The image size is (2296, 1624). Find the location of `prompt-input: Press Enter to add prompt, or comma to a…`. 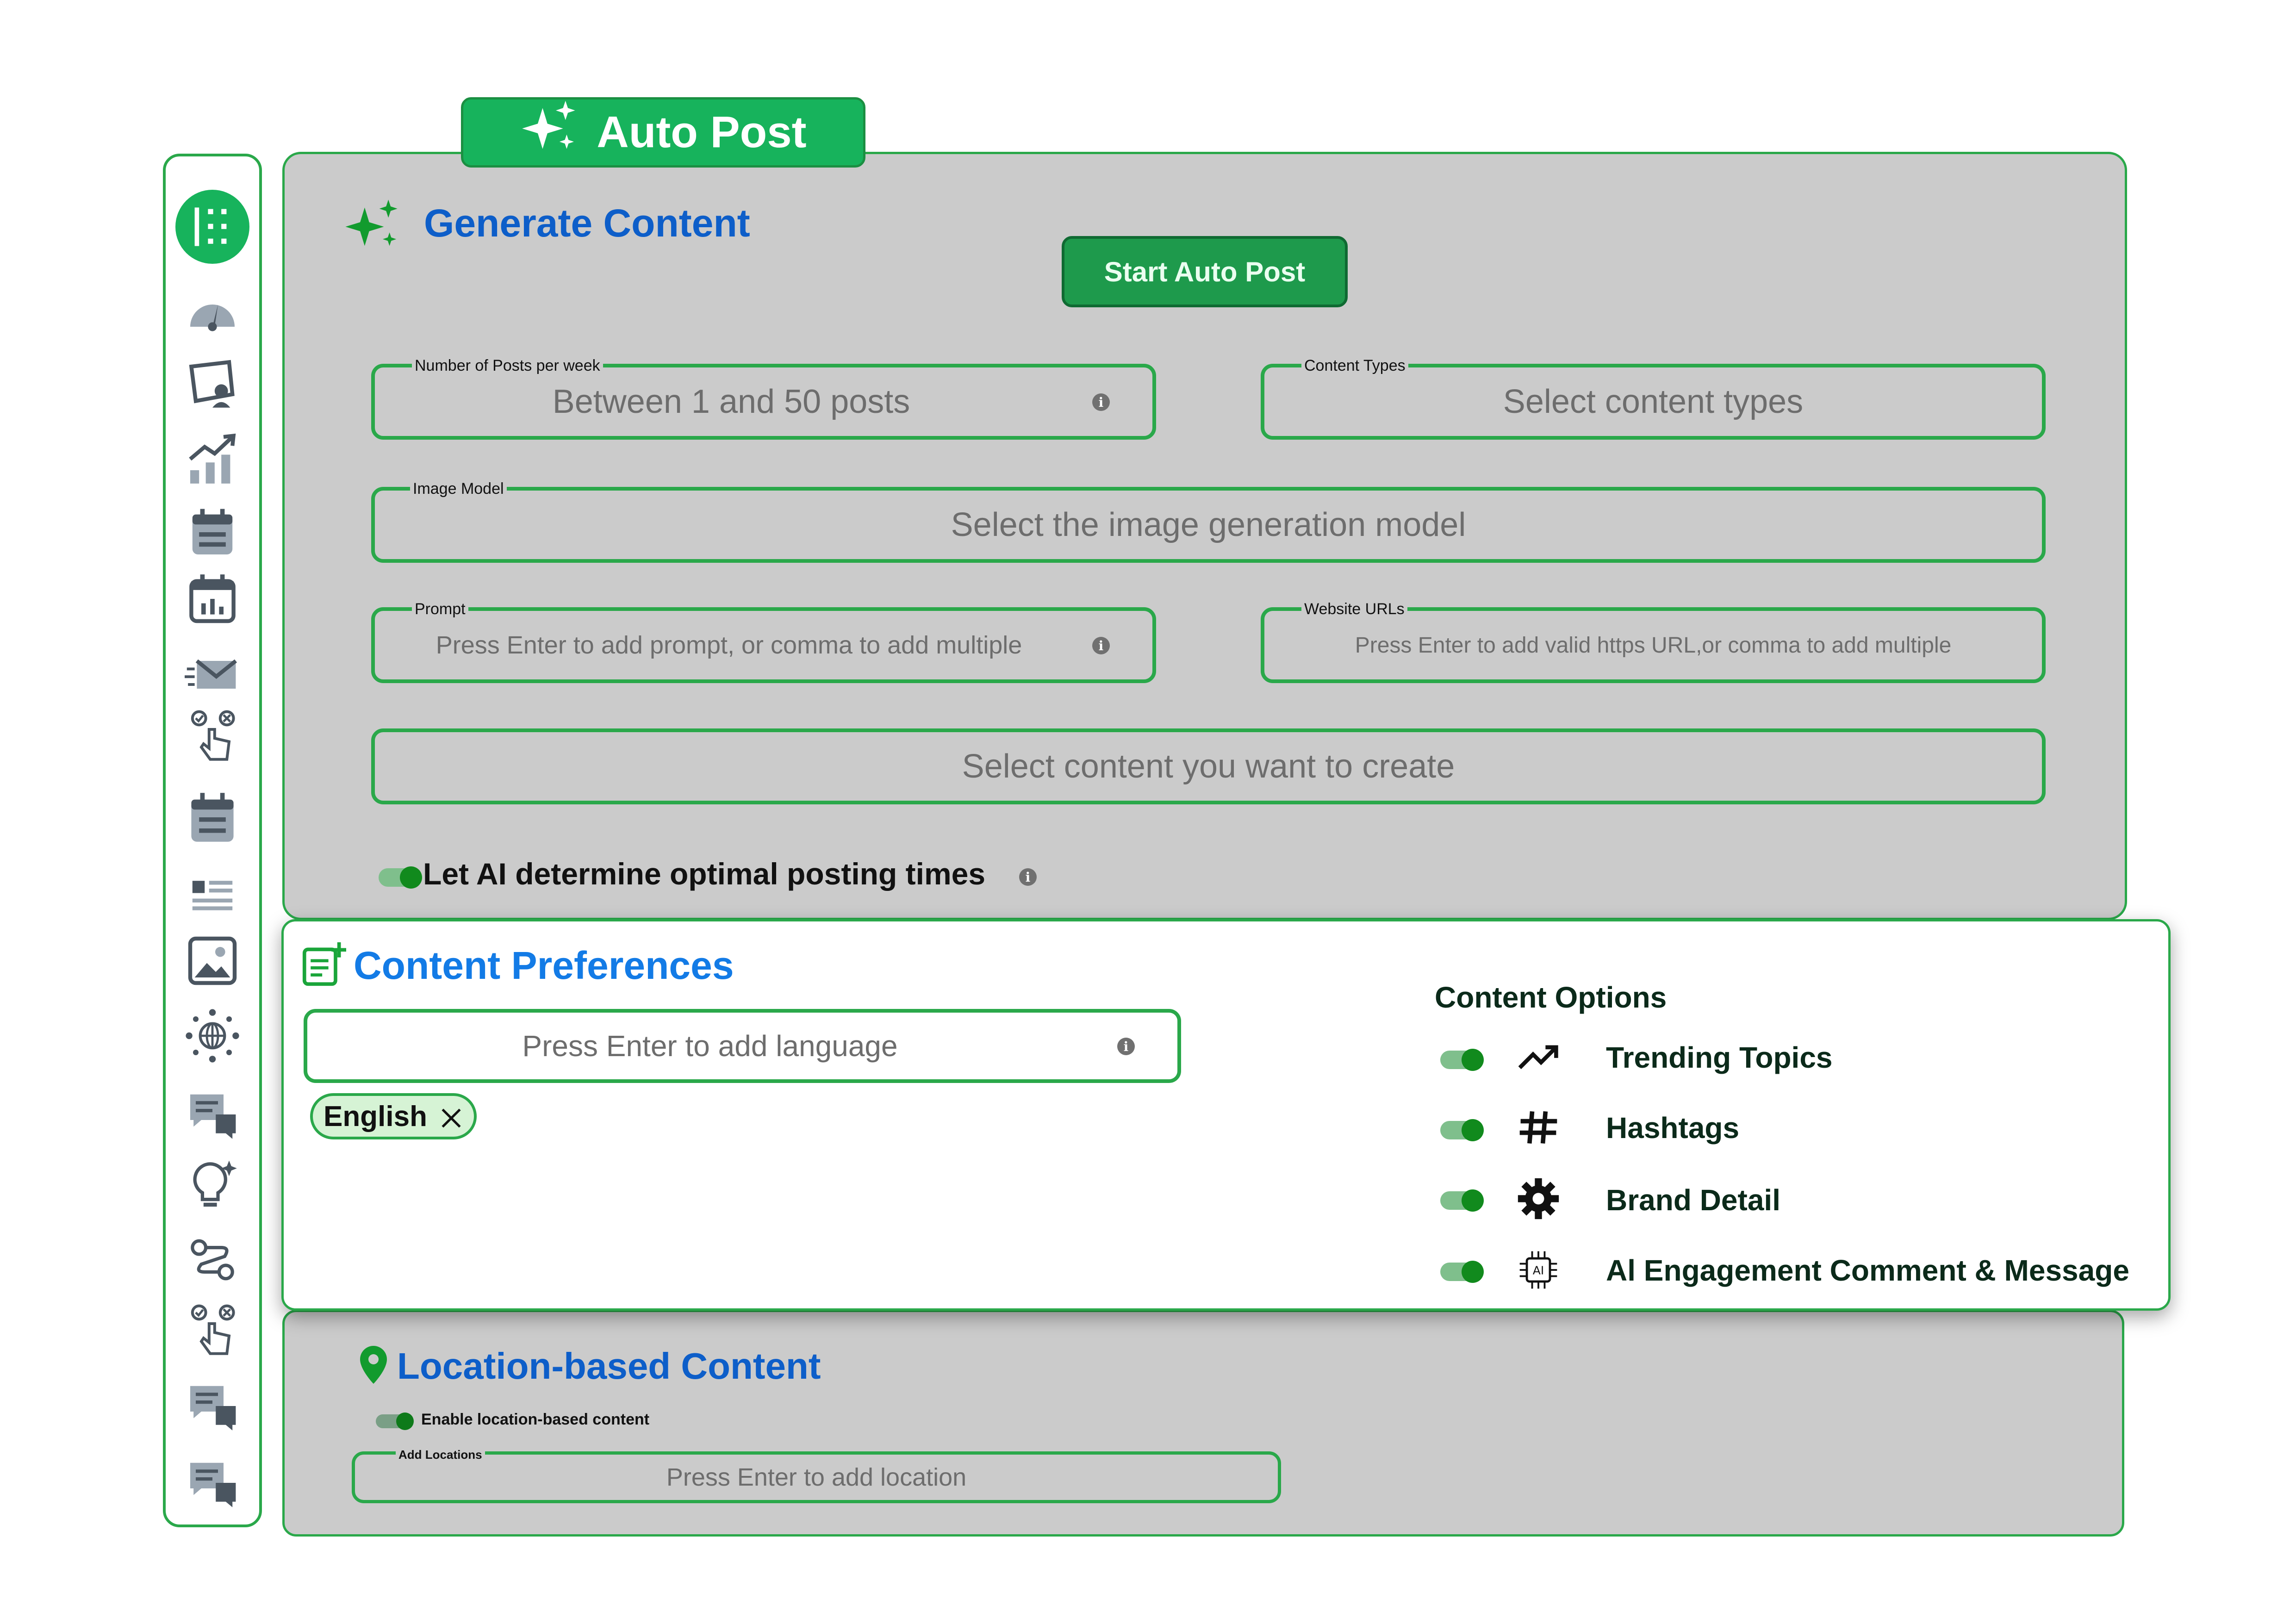

prompt-input: Press Enter to add prompt, or comma to a… is located at coordinates (729, 645).